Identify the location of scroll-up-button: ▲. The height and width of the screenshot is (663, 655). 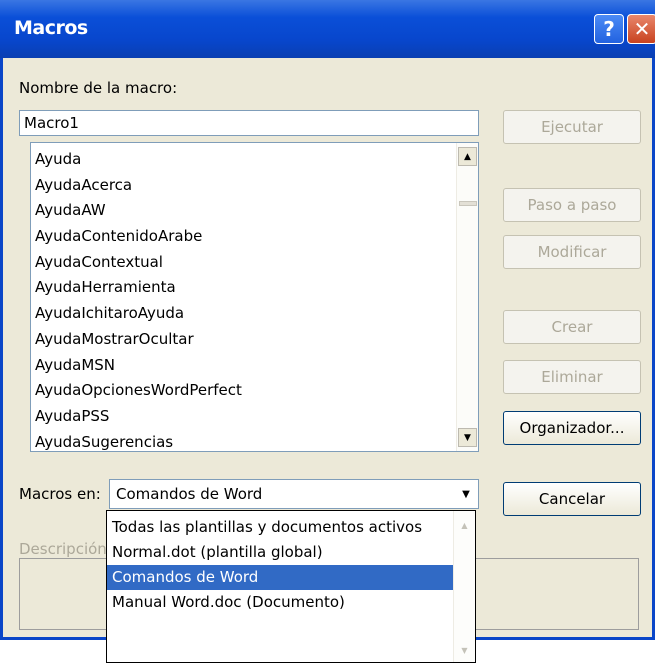
(467, 156).